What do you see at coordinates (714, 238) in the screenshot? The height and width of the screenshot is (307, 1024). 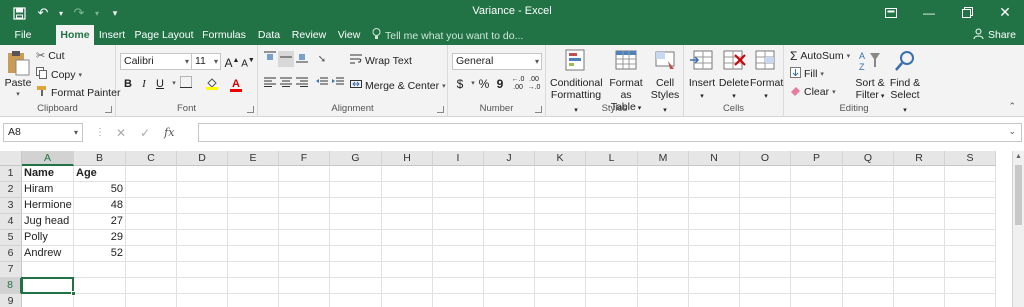 I see `cell-n5` at bounding box center [714, 238].